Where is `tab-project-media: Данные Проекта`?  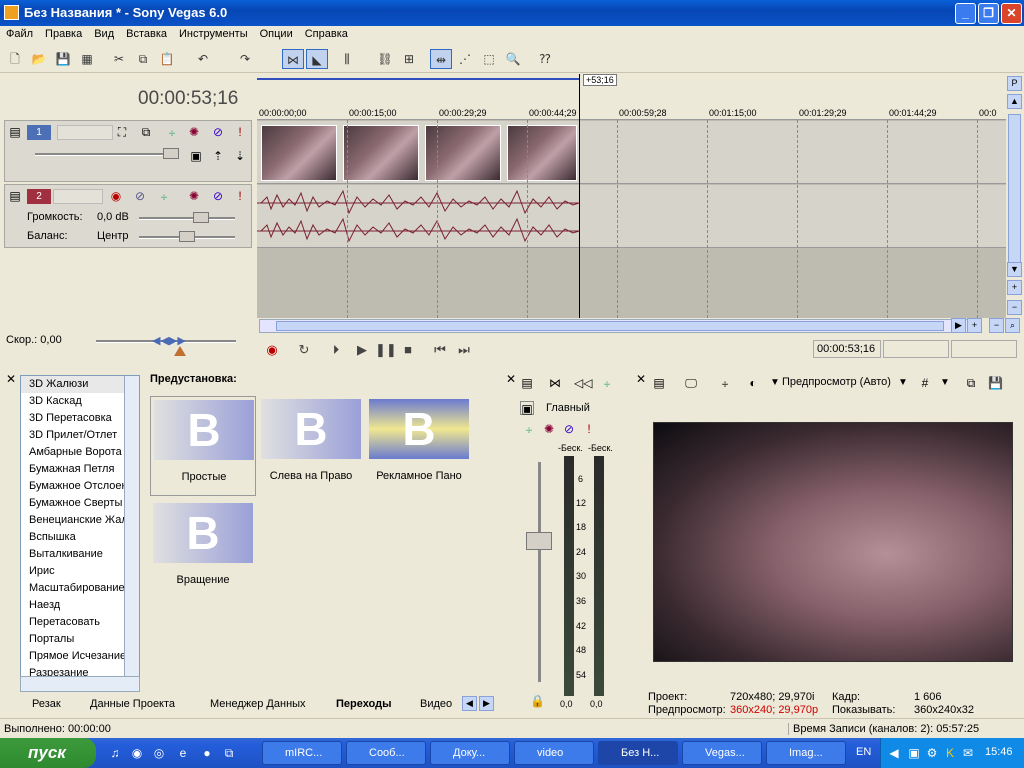 tab-project-media: Данные Проекта is located at coordinates (132, 704).